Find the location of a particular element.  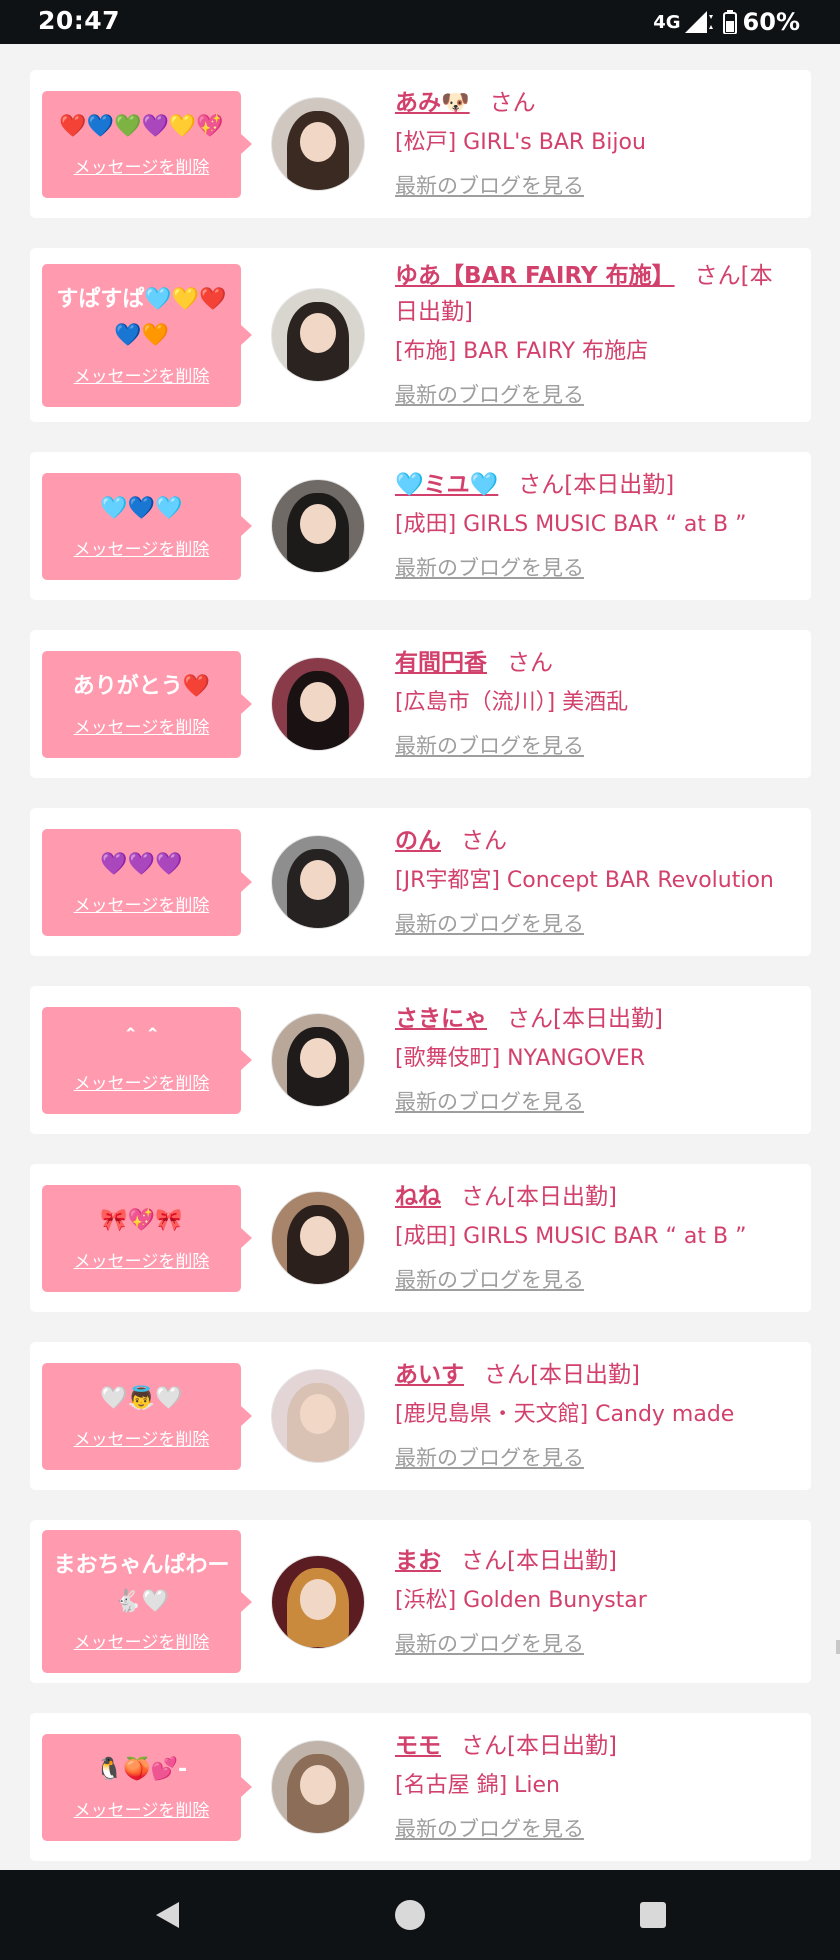

message-text: まおちゃんぱわー🐇🤍 is located at coordinates (141, 1583).